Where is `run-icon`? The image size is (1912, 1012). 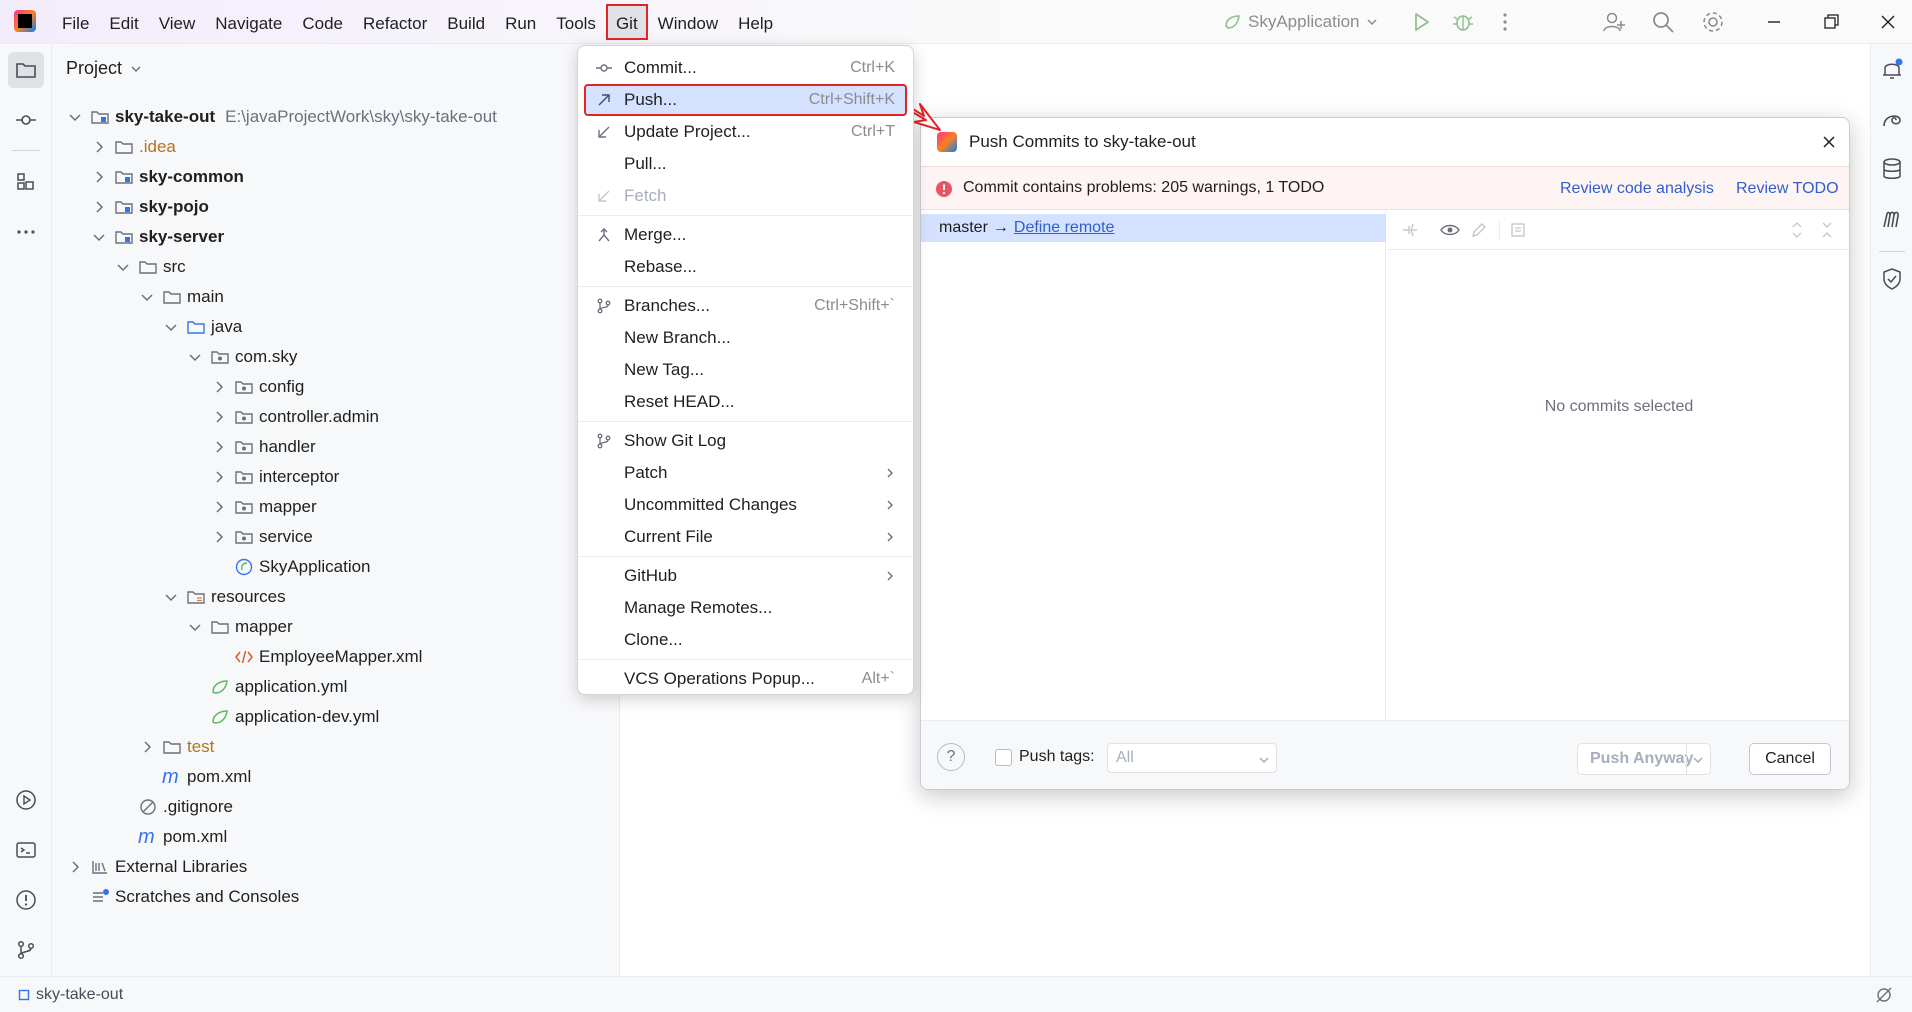
run-icon is located at coordinates (1421, 22).